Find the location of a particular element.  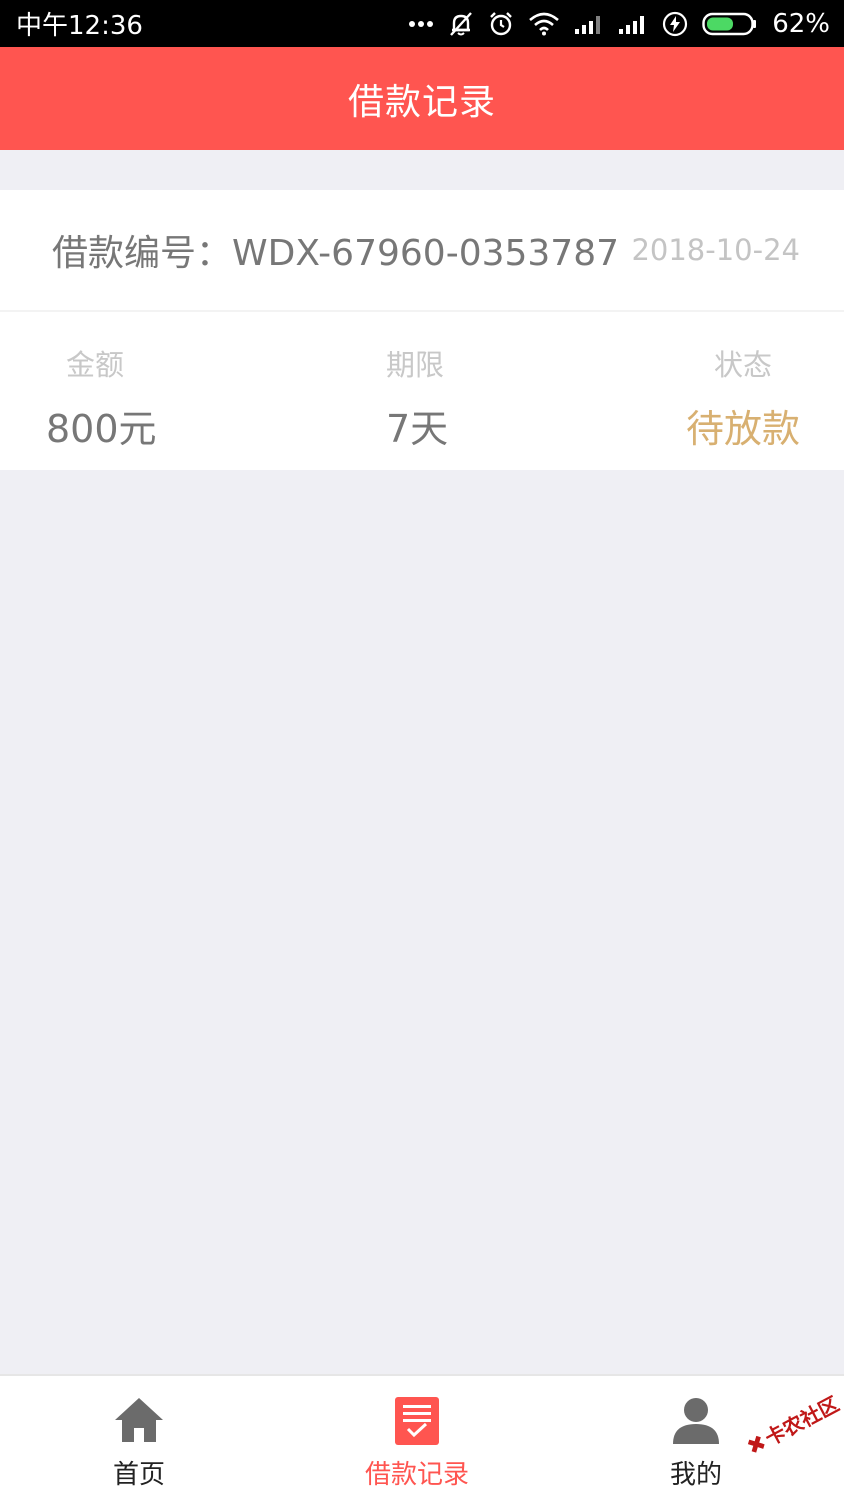

status-label: 状态 is located at coordinates (742, 365).